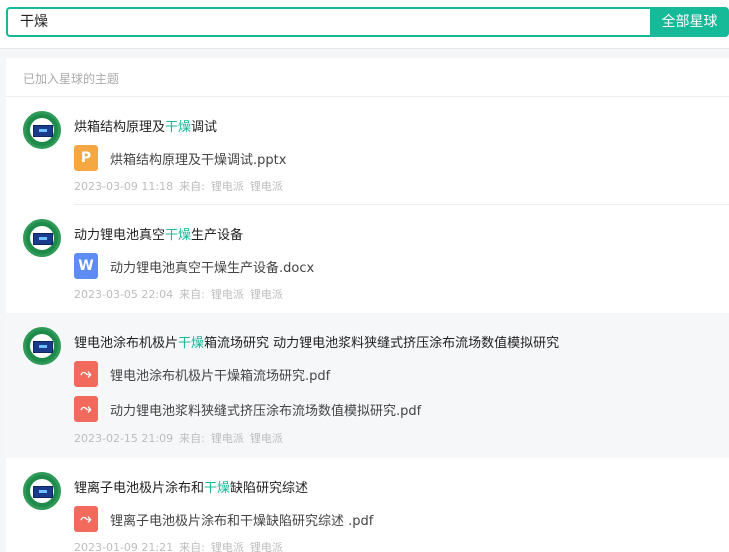 The image size is (729, 552). Describe the element at coordinates (86, 158) in the screenshot. I see `pptx-file-icon: P` at that location.